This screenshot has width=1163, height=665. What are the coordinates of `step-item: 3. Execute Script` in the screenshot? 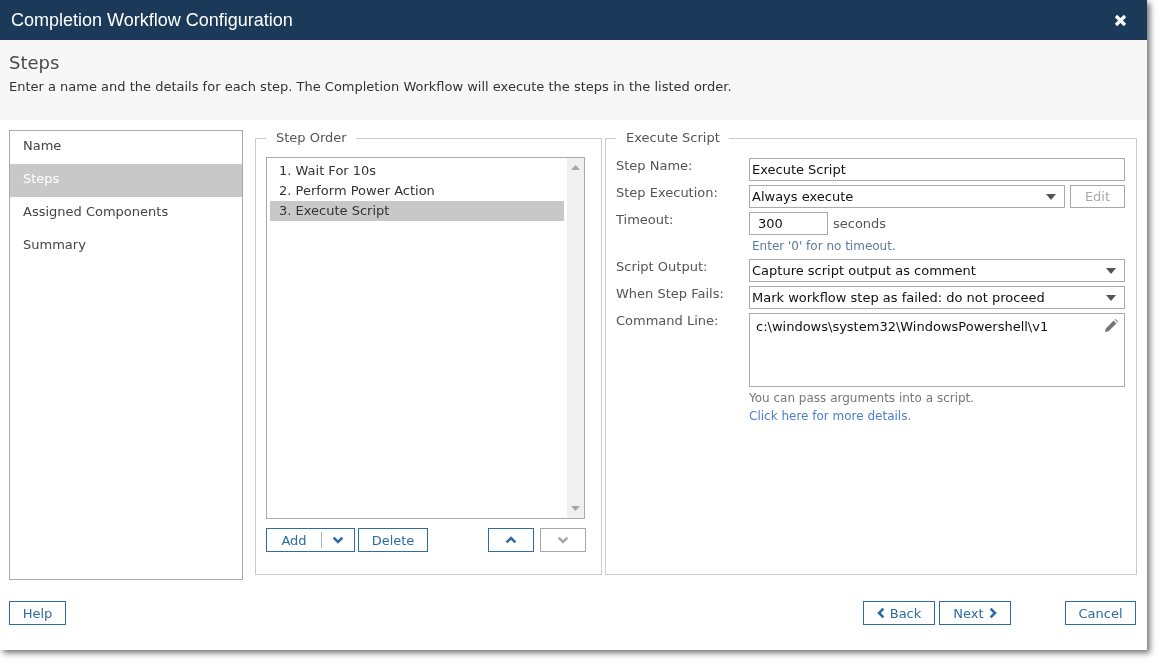 It's located at (417, 211).